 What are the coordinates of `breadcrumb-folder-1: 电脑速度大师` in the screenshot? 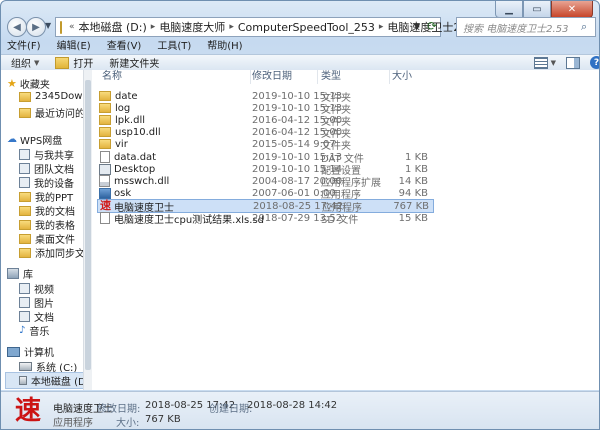 It's located at (192, 27).